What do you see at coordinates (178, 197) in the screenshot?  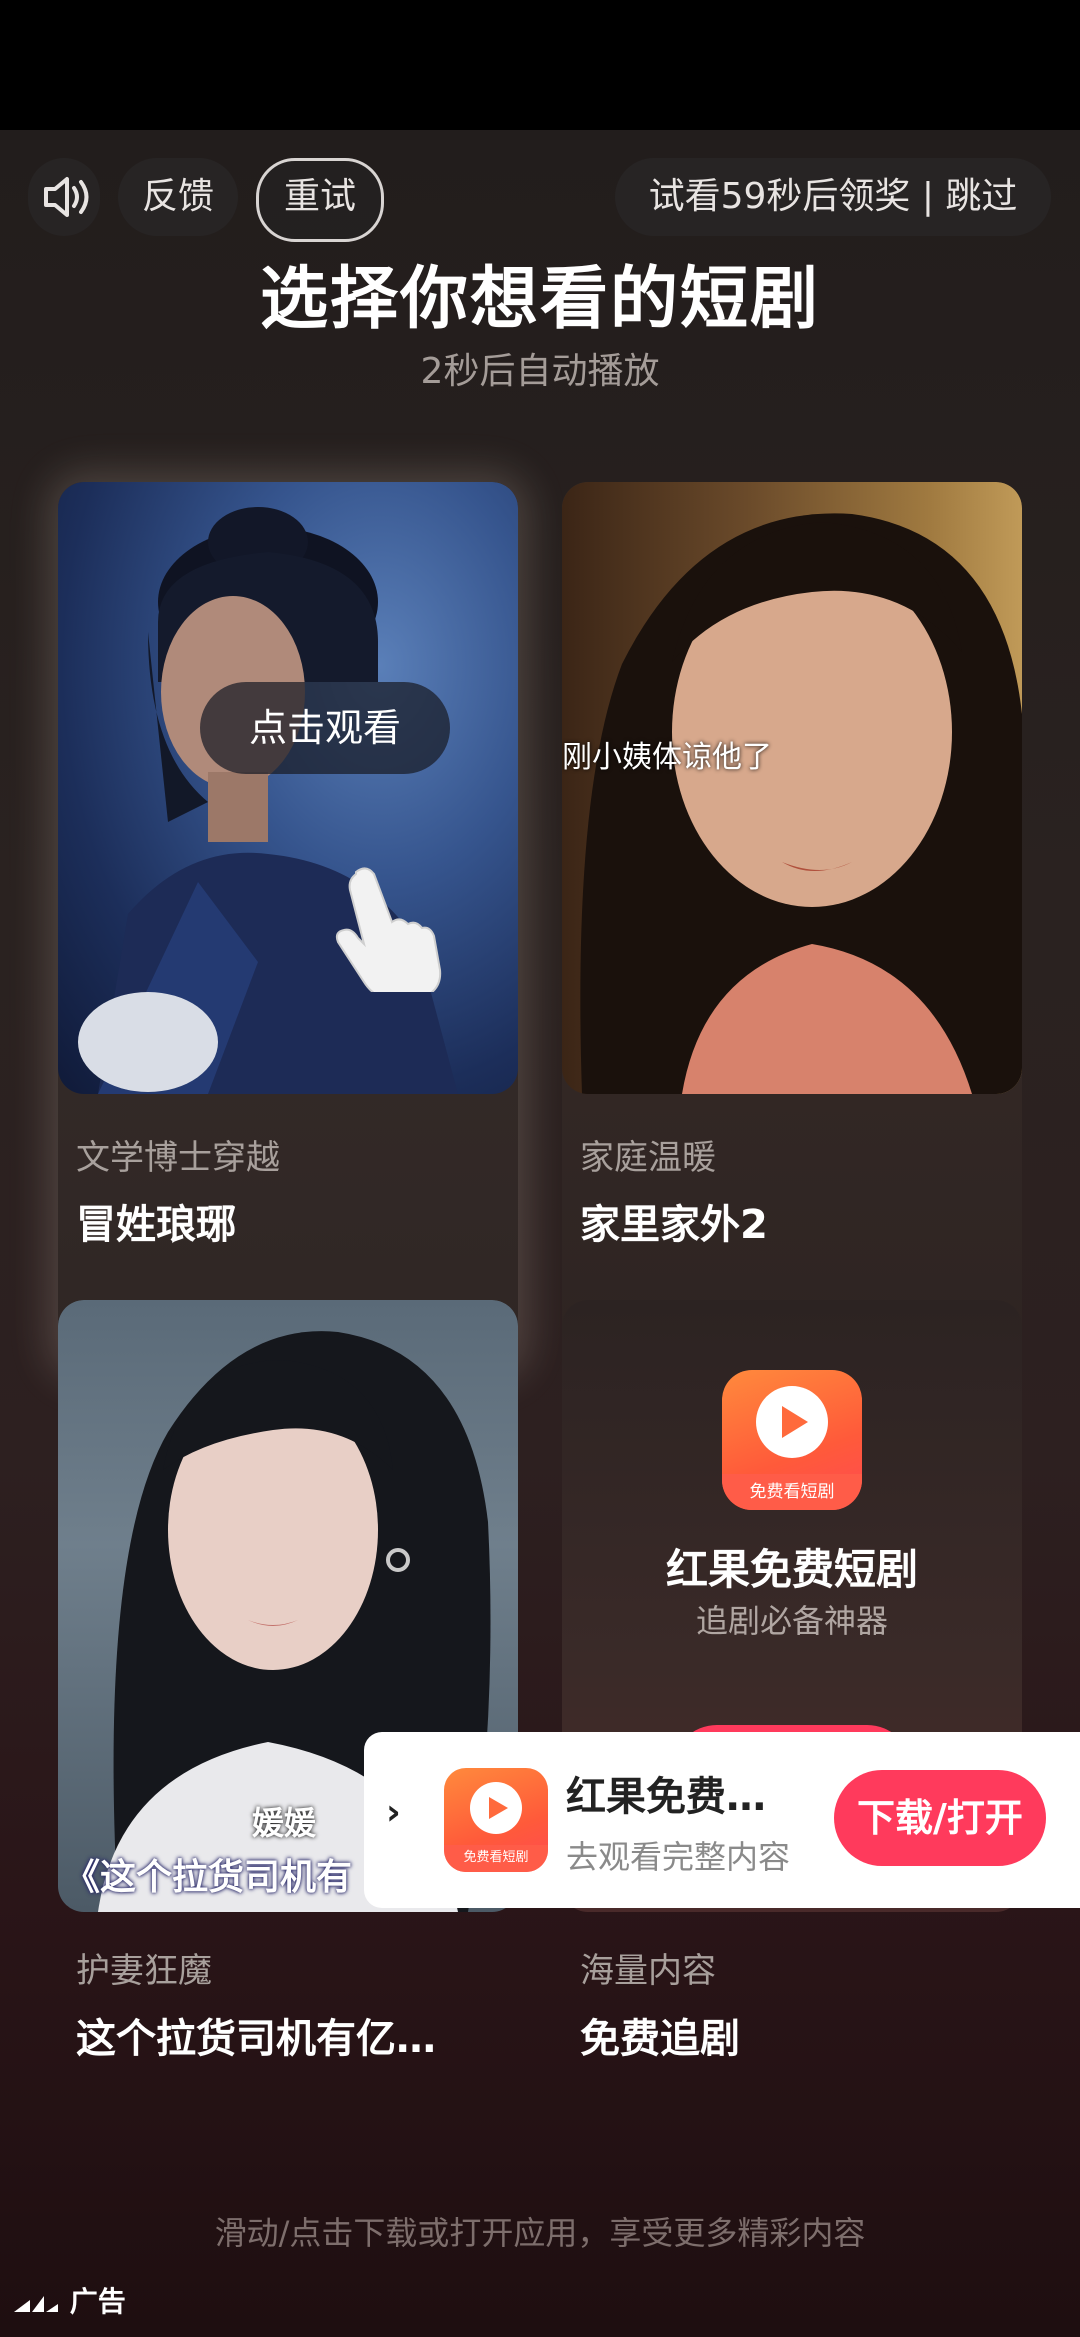 I see `feedback-button: 反馈` at bounding box center [178, 197].